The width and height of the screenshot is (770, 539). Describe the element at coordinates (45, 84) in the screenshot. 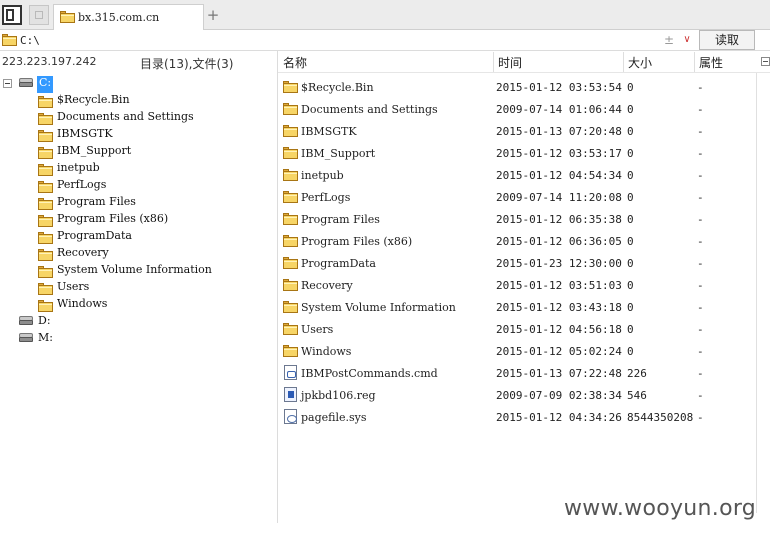

I see `tree-drive-c: C:` at that location.